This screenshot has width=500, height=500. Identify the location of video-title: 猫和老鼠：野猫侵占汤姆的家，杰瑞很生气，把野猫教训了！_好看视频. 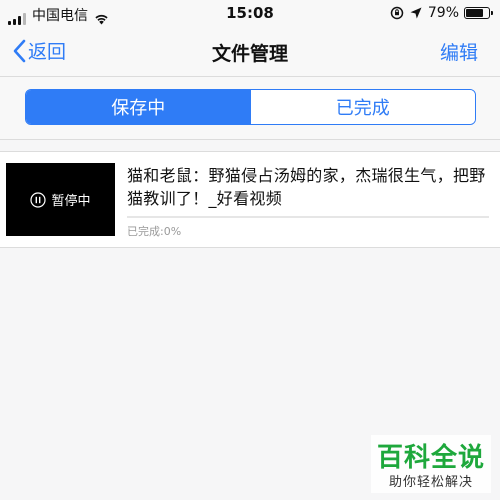
(309, 187).